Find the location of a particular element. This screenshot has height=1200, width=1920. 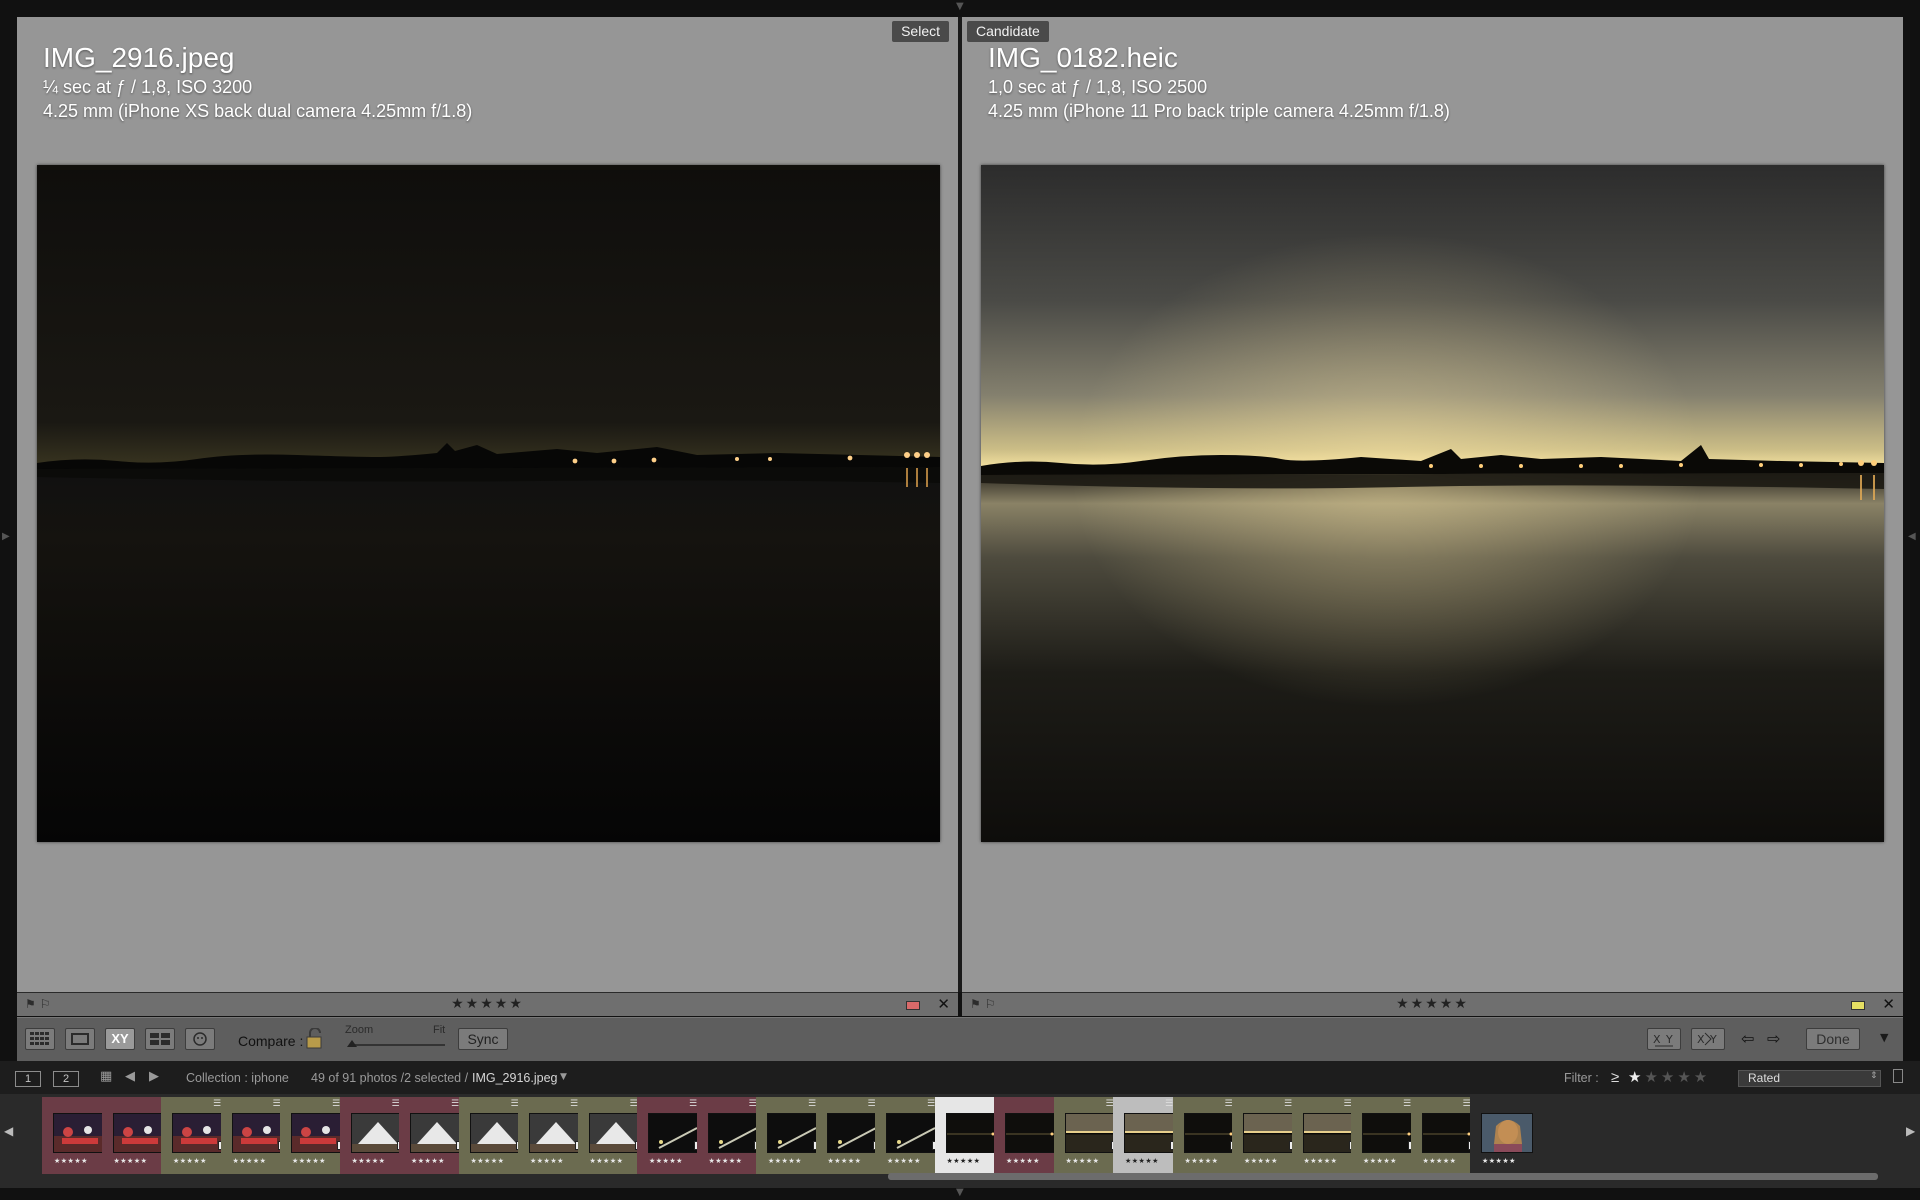

make-select-icon: XY is located at coordinates (1707, 1039).